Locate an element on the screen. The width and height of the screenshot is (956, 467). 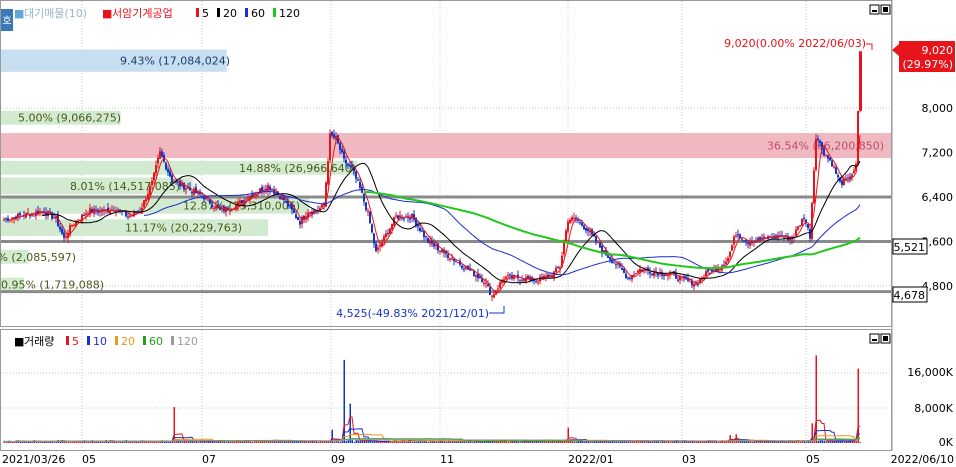
level-badge-a: 5,521 is located at coordinates (910, 246).